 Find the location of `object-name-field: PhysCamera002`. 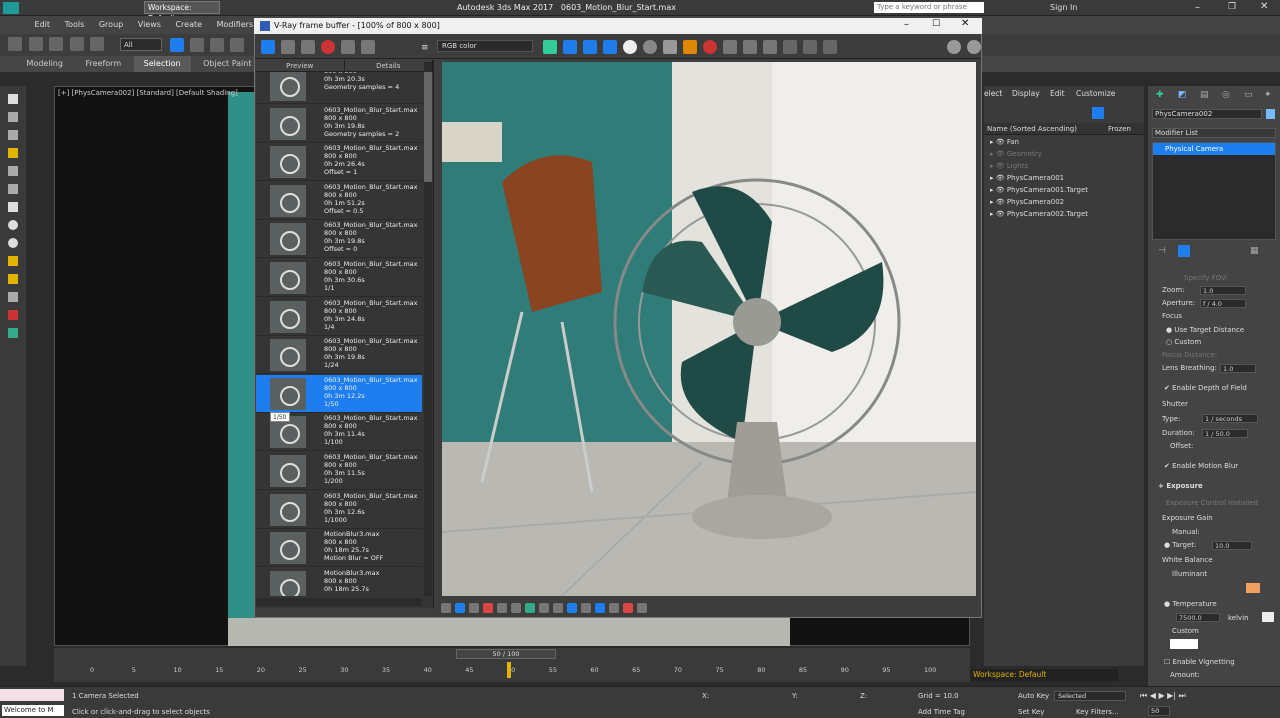

object-name-field: PhysCamera002 is located at coordinates (1207, 114).